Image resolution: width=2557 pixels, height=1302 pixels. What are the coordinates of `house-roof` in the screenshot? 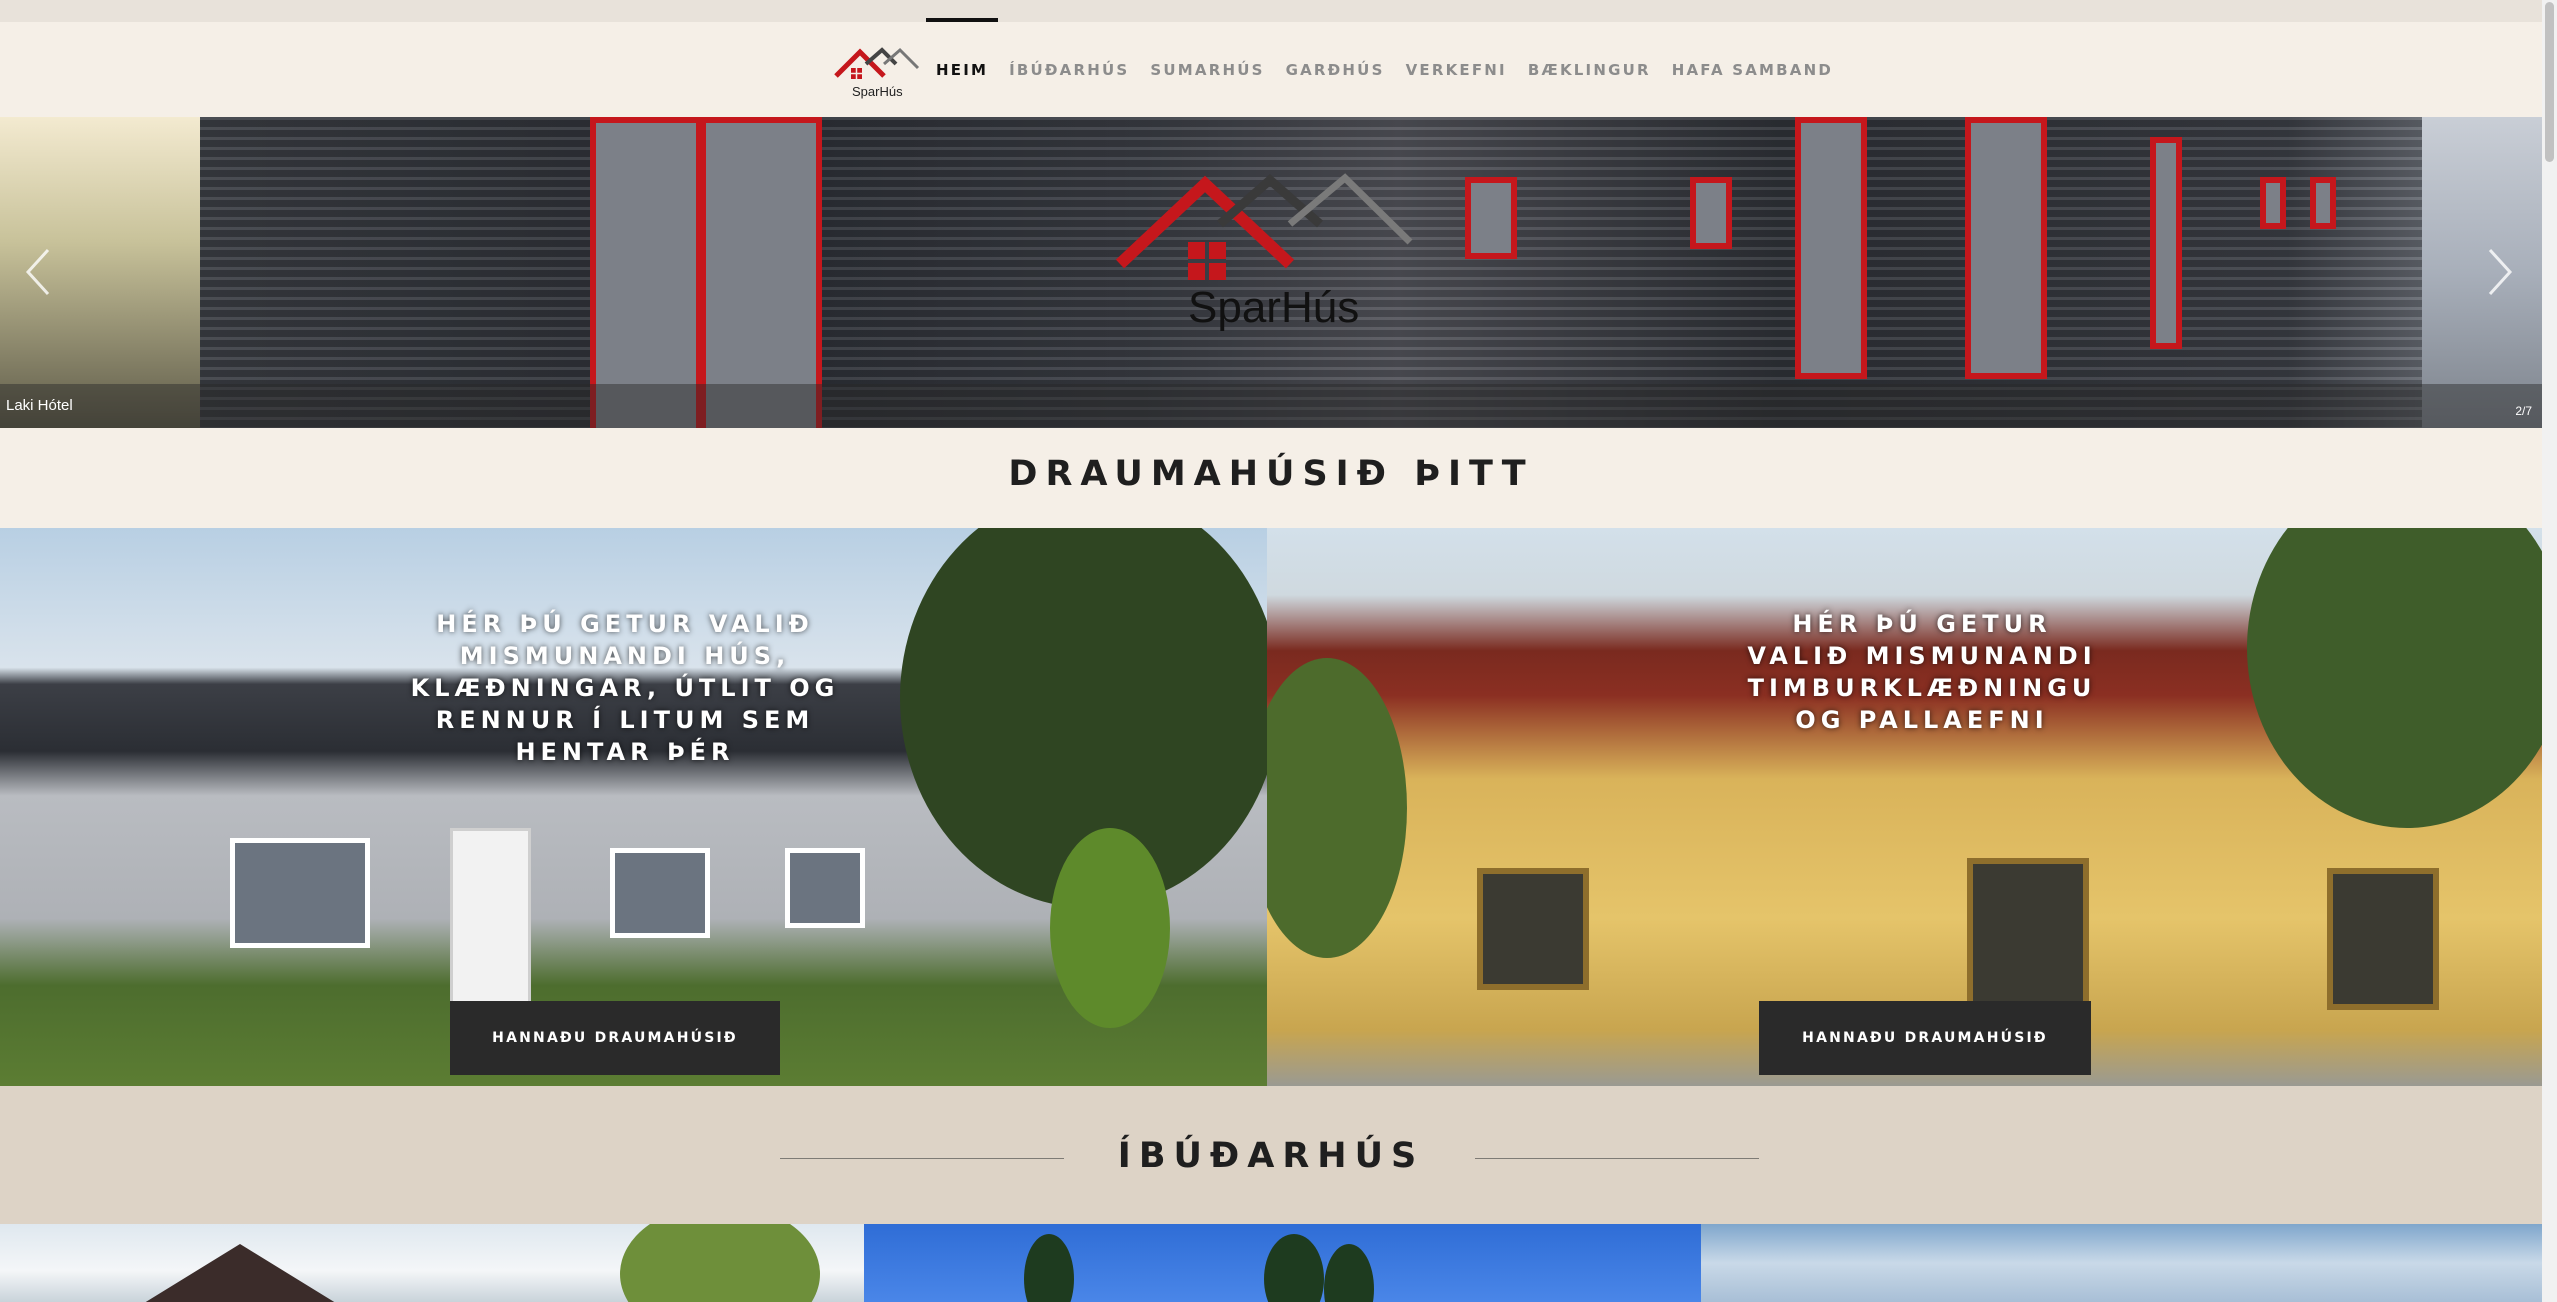 It's located at (240, 1273).